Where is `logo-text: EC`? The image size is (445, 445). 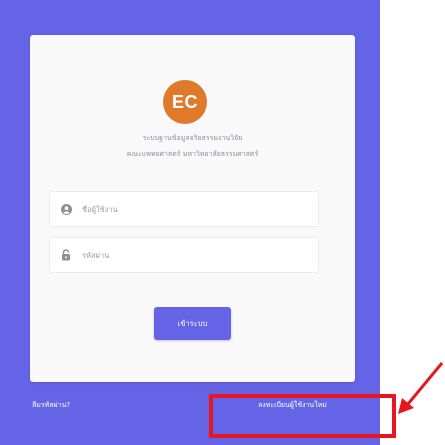 logo-text: EC is located at coordinates (184, 101).